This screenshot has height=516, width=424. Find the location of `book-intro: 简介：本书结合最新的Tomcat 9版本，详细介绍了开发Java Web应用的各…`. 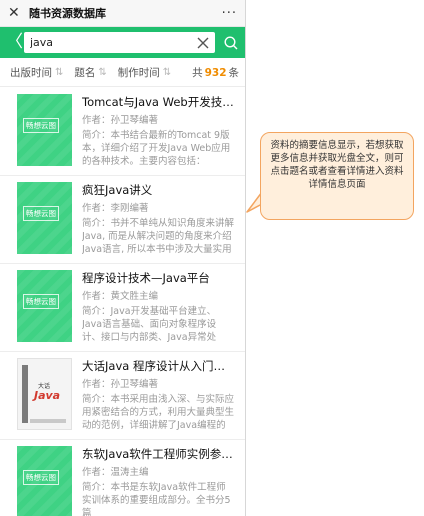

book-intro: 简介：本书结合最新的Tomcat 9版本，详细介绍了开发Java Web应用的各… is located at coordinates (156, 148).